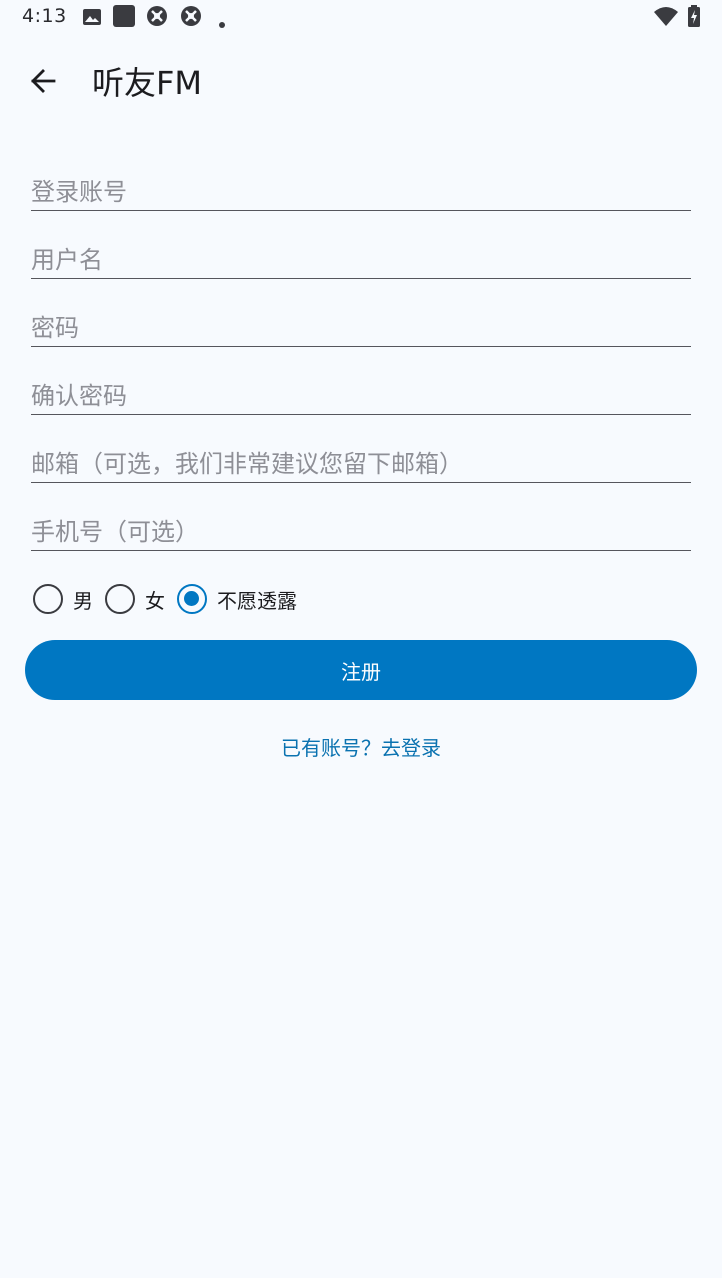  I want to click on gender-option-undisclosed: 不愿透露, so click(236, 599).